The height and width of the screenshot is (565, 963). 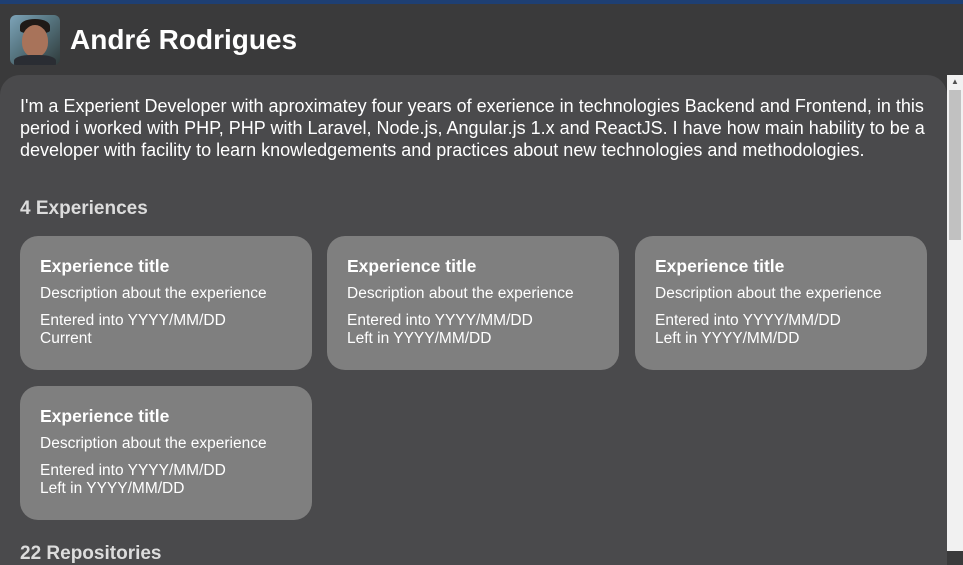 I want to click on experiences-heading: 4 Experiences, so click(x=84, y=208).